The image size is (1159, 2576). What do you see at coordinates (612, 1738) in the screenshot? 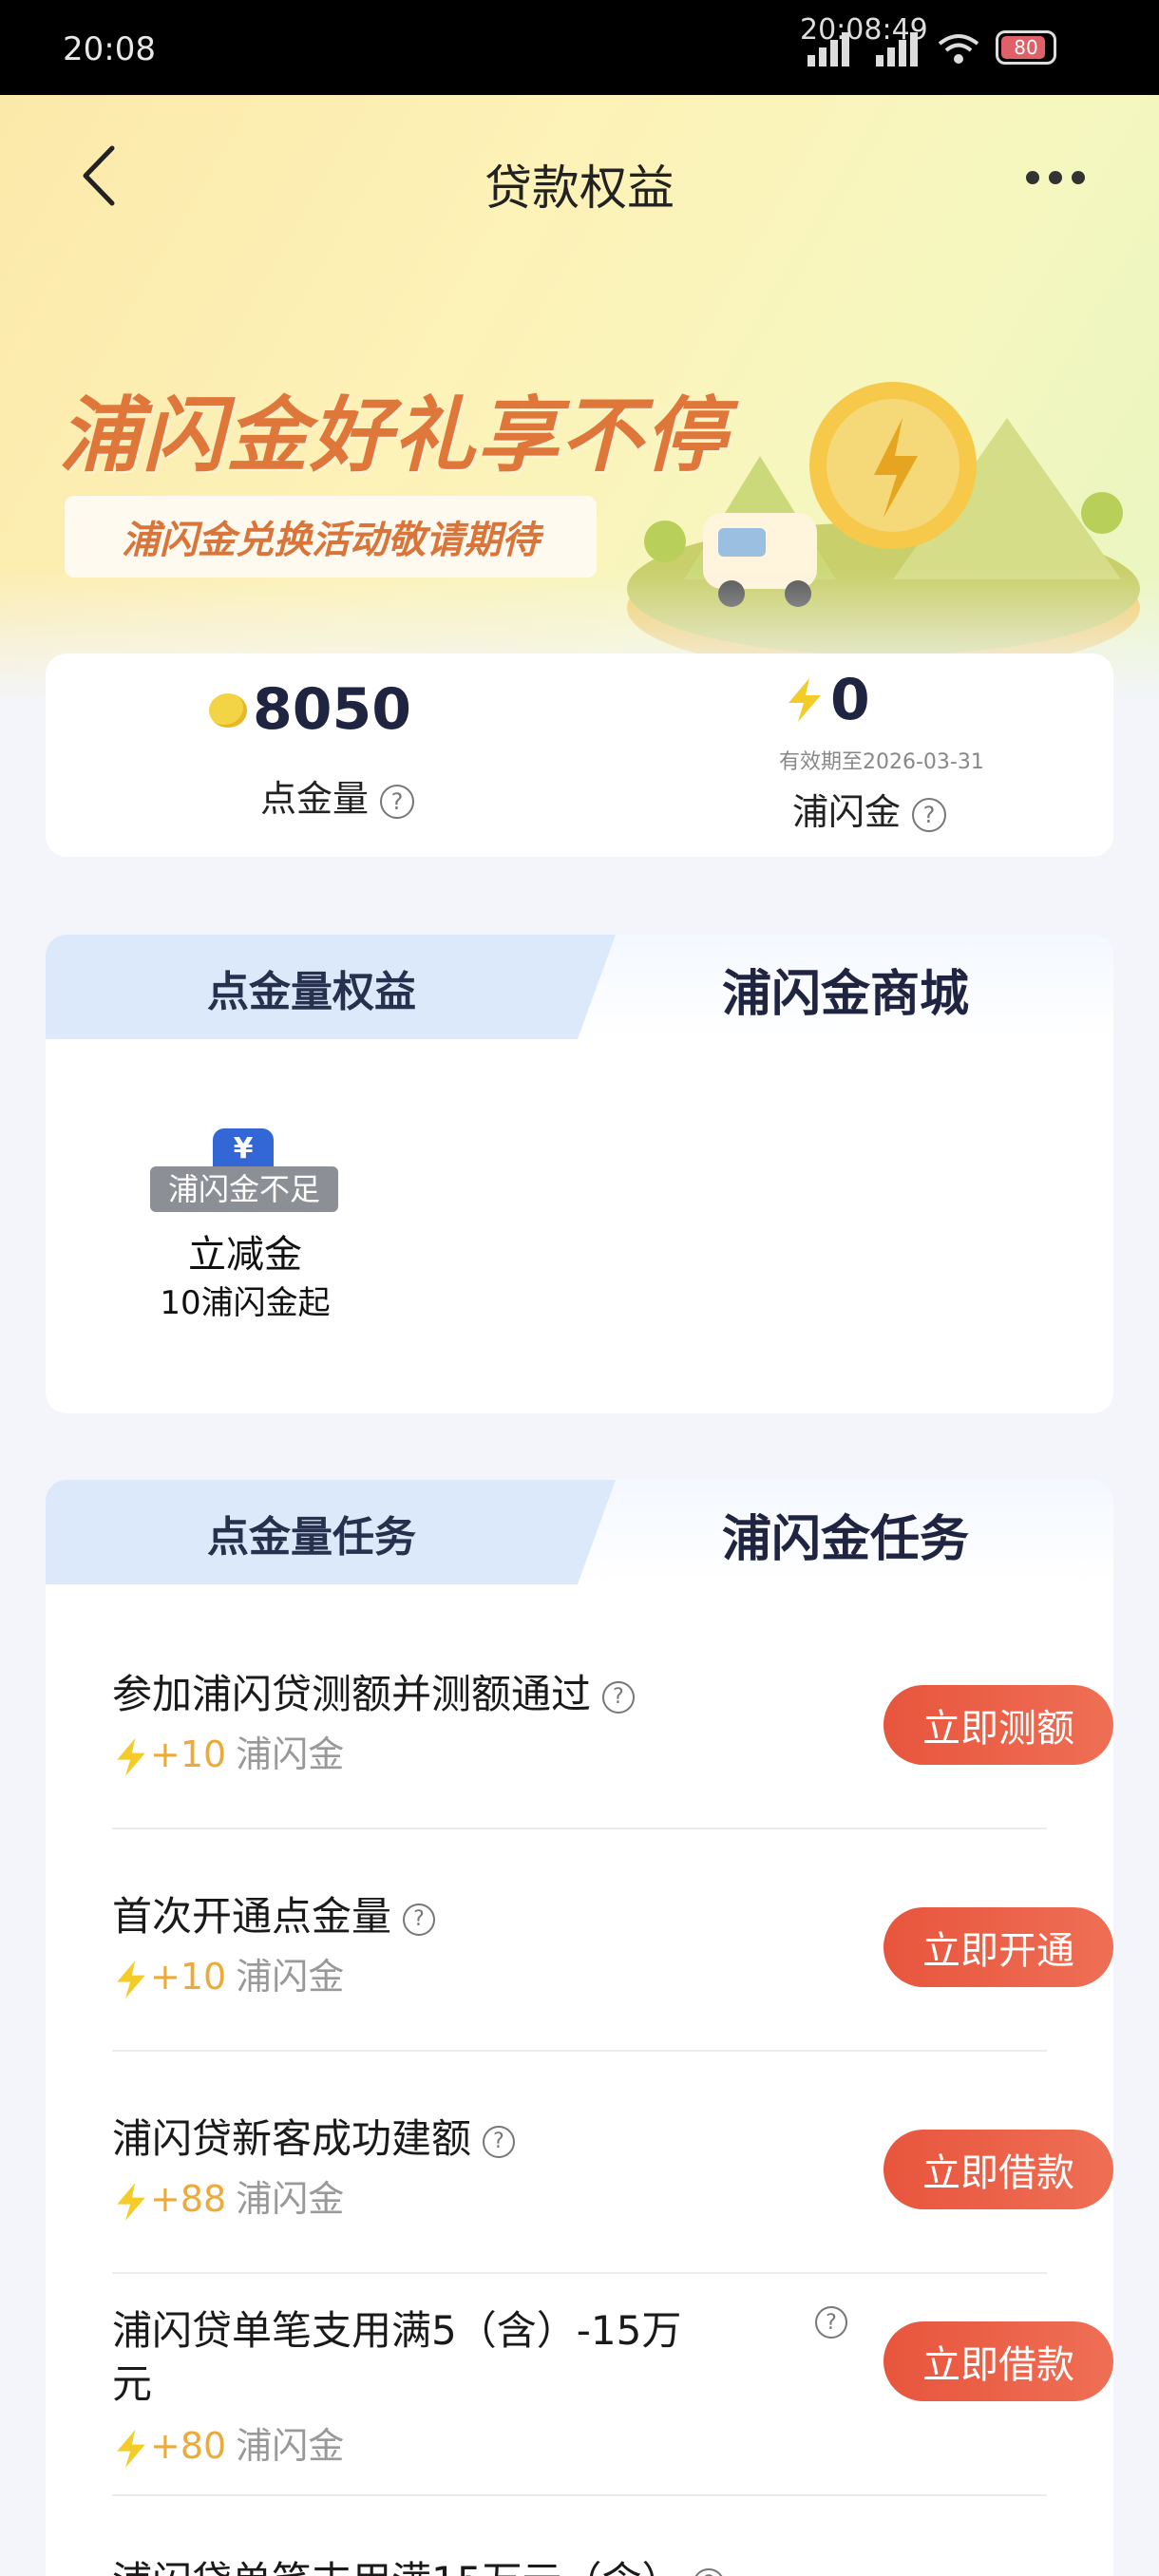
I see `task-item: 参加浦闪贷测额并测额通过? +10 浦闪金 立即测额` at bounding box center [612, 1738].